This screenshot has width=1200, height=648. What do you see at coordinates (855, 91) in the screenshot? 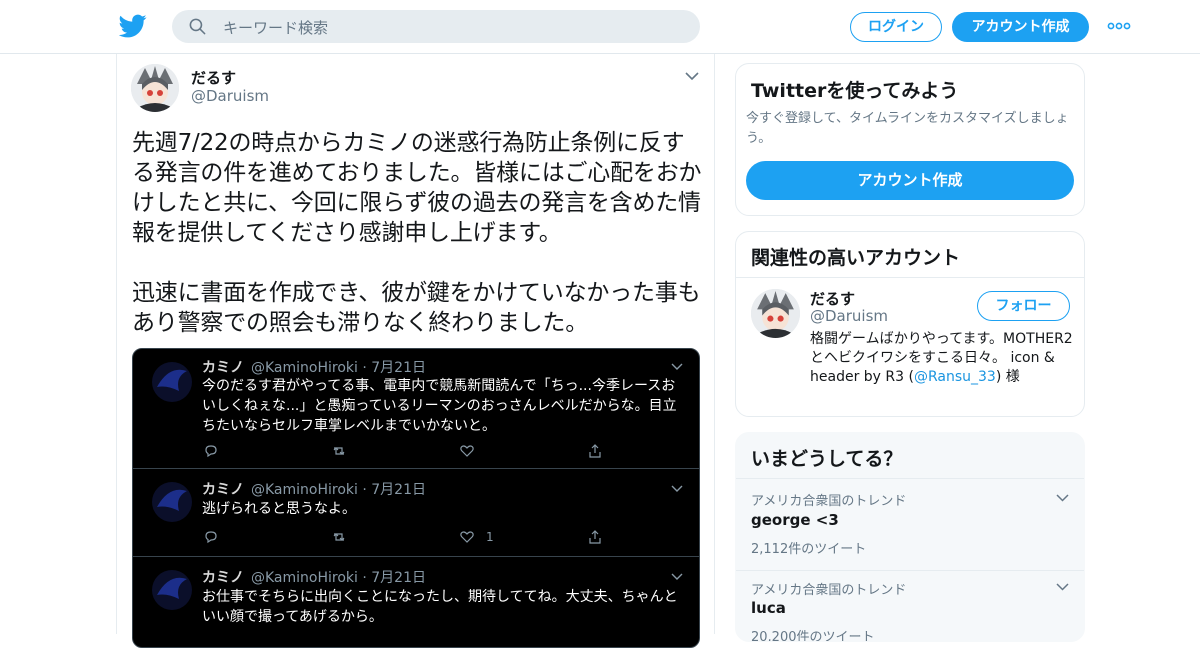
I see `signup-card-title: Twitterを使ってみよう` at bounding box center [855, 91].